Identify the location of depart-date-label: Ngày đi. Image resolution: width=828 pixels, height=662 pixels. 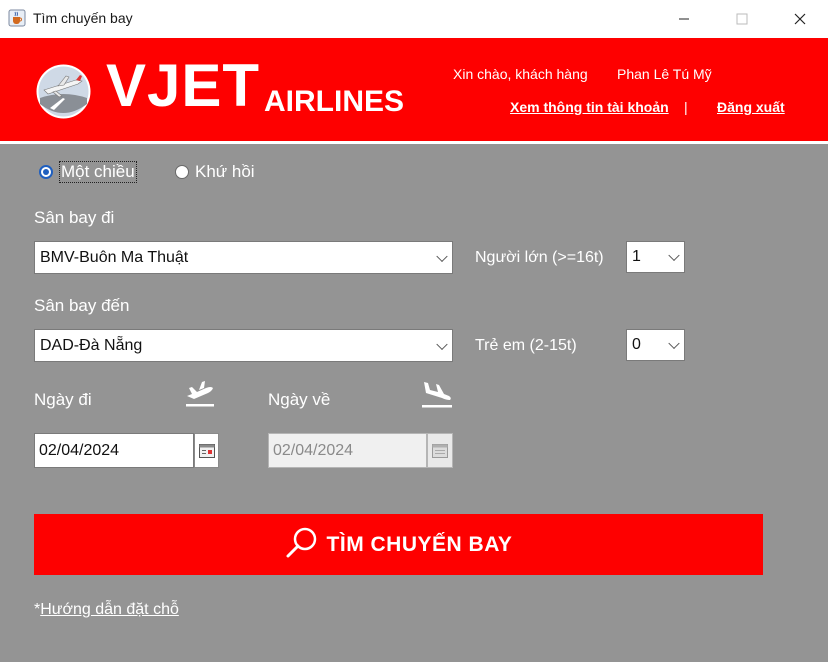
(63, 399).